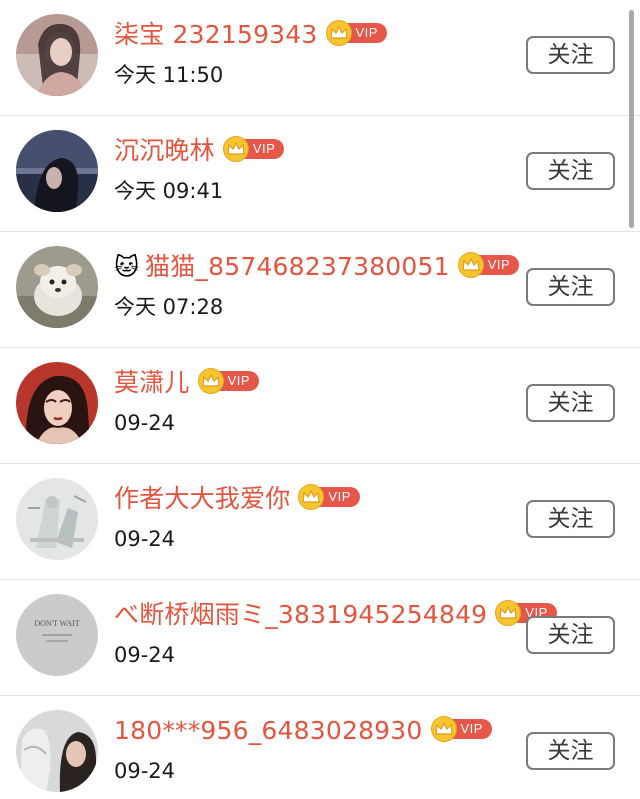 This screenshot has height=799, width=640. What do you see at coordinates (268, 731) in the screenshot?
I see `user-name: 180***956_6483028930` at bounding box center [268, 731].